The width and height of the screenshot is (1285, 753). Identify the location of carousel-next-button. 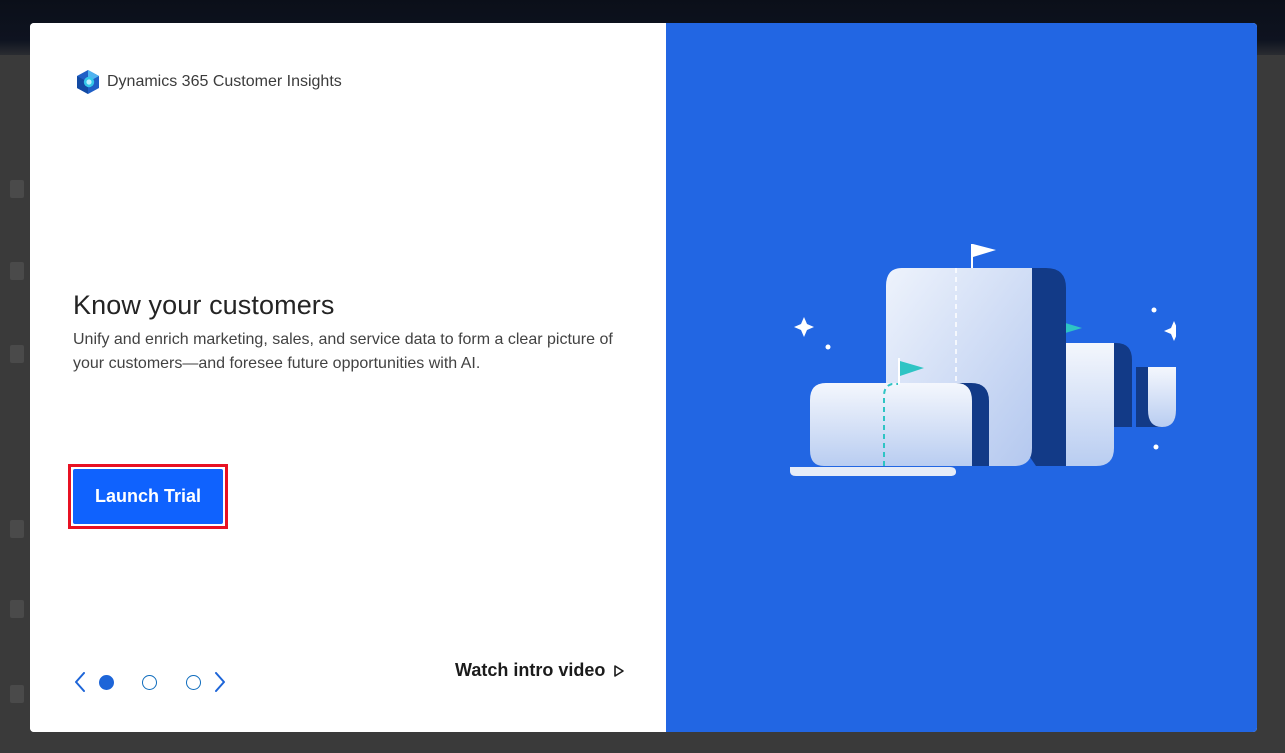
(220, 682).